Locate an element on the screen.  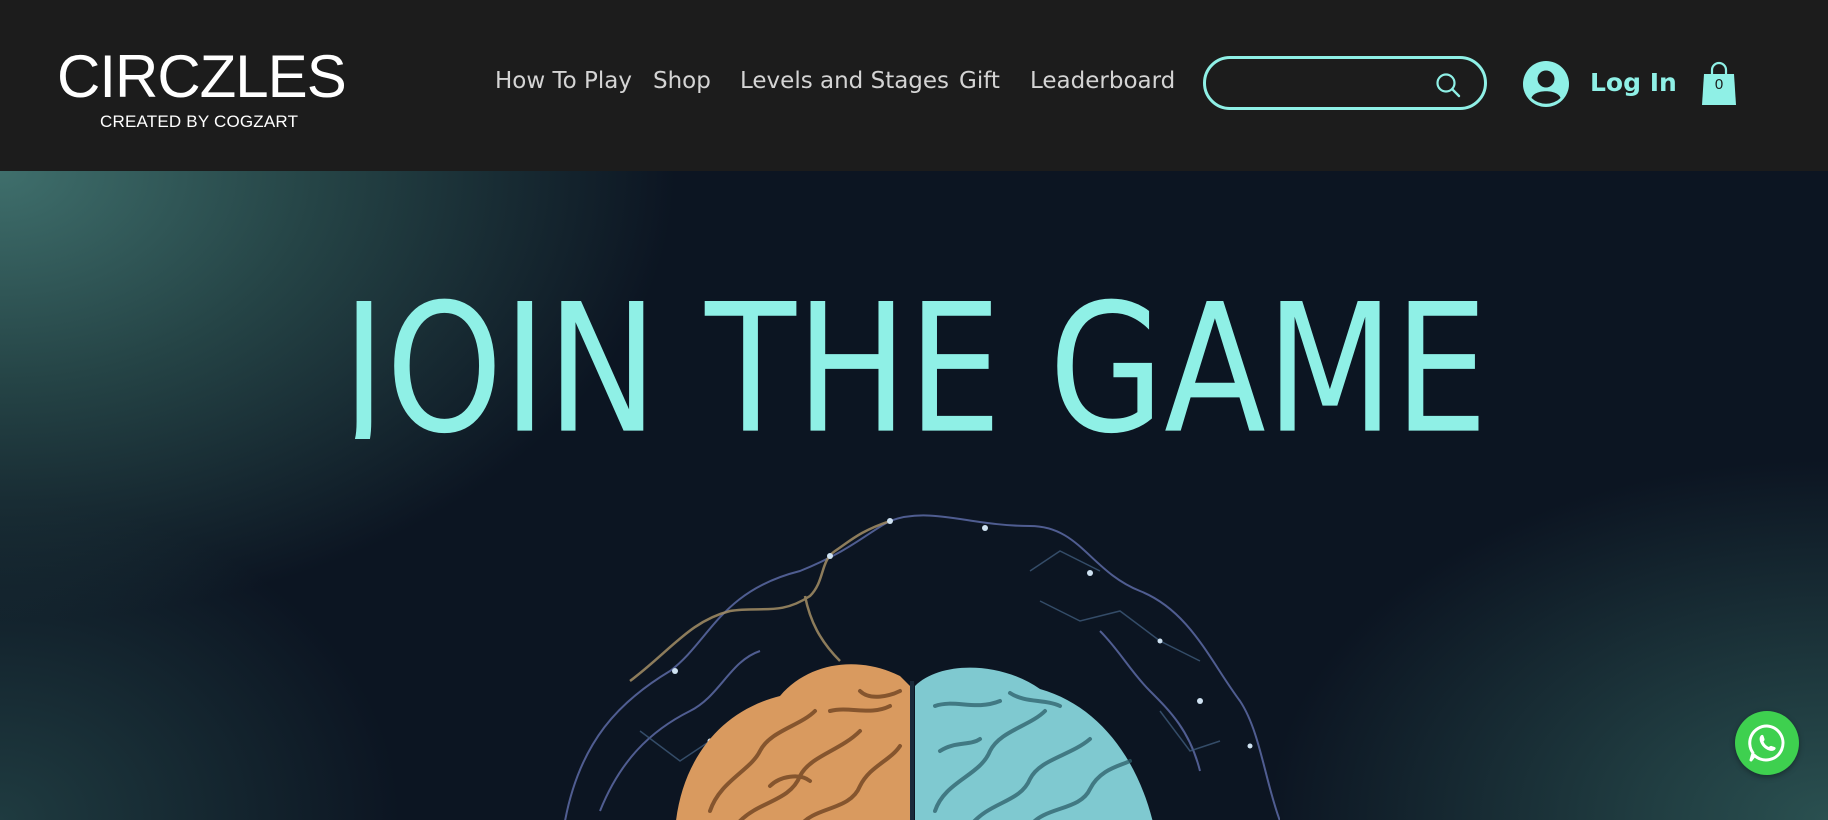
nav-item-levels-and-stages: Levels and Stages is located at coordinates (844, 81).